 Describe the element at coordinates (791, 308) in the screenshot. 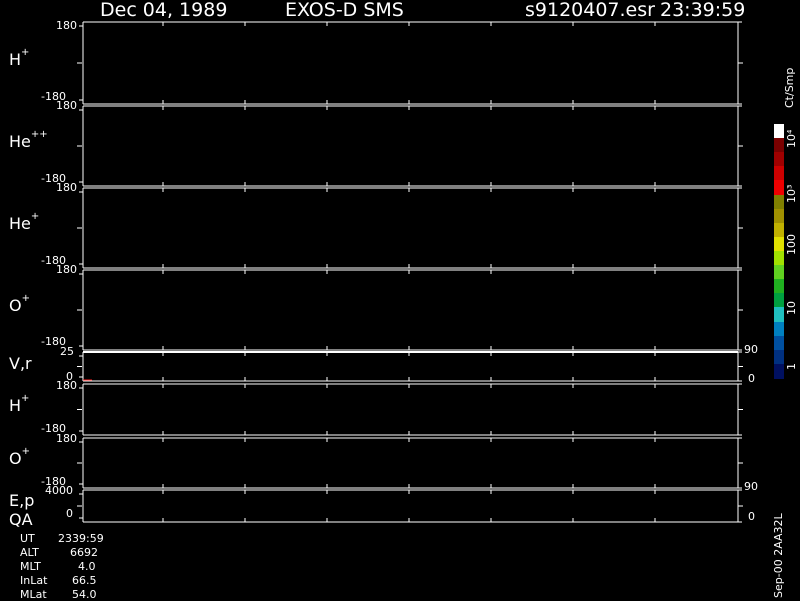

I see `colorbar-label: 10` at that location.